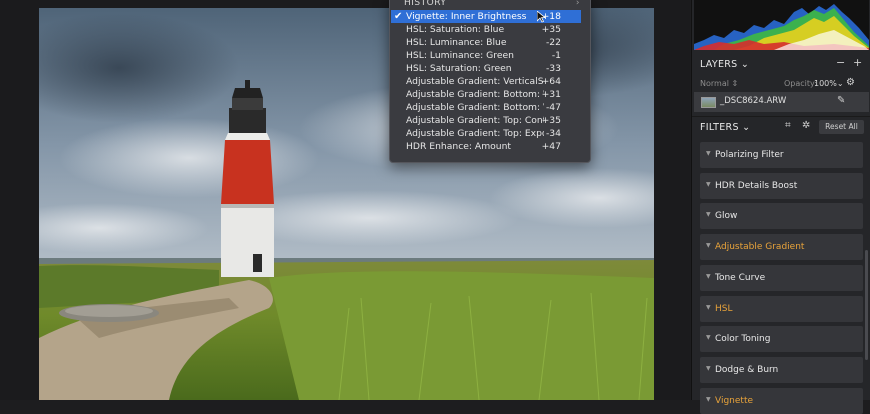 This screenshot has width=870, height=414. I want to click on opacity-label: Opacity:, so click(800, 83).